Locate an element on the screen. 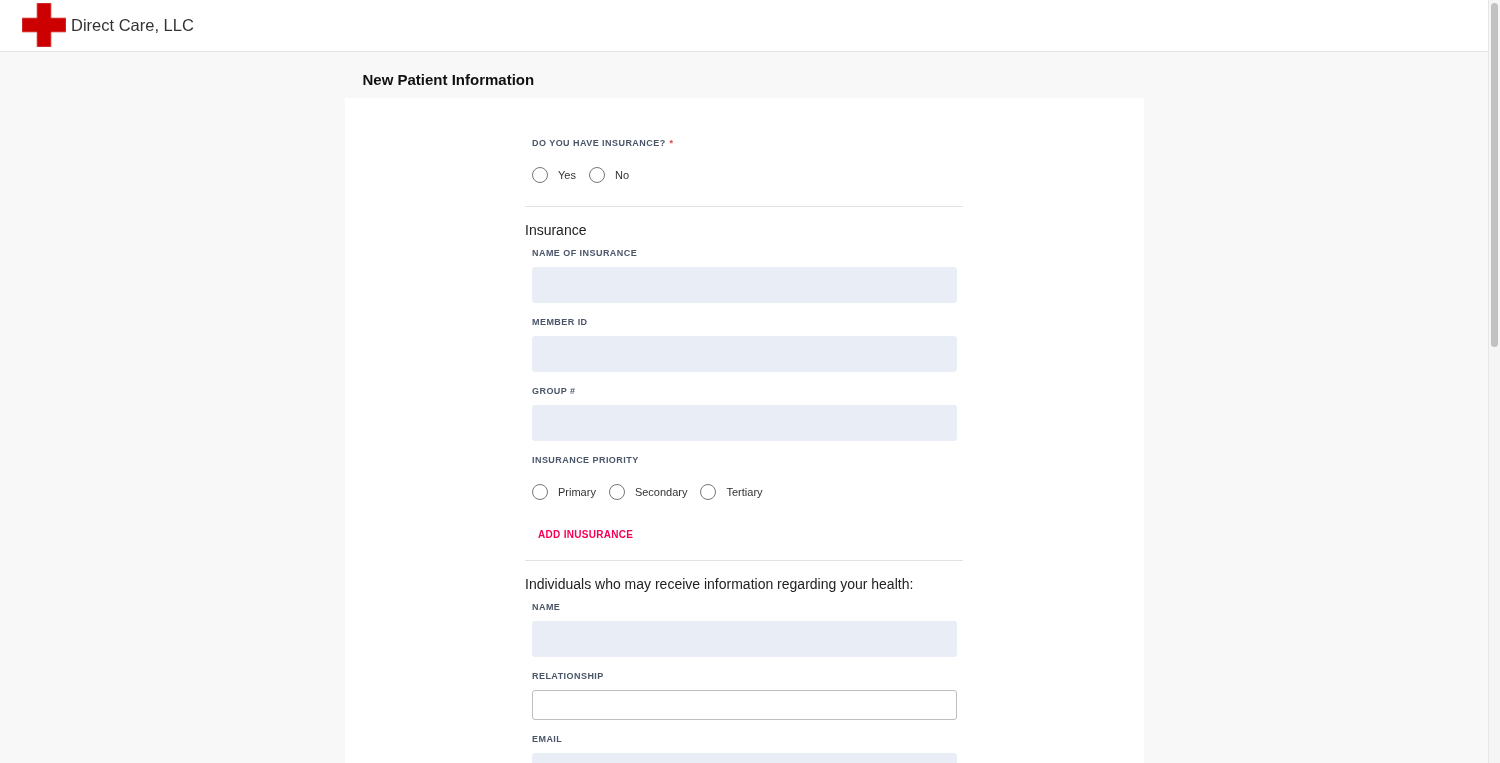  input-field is located at coordinates (744, 705).